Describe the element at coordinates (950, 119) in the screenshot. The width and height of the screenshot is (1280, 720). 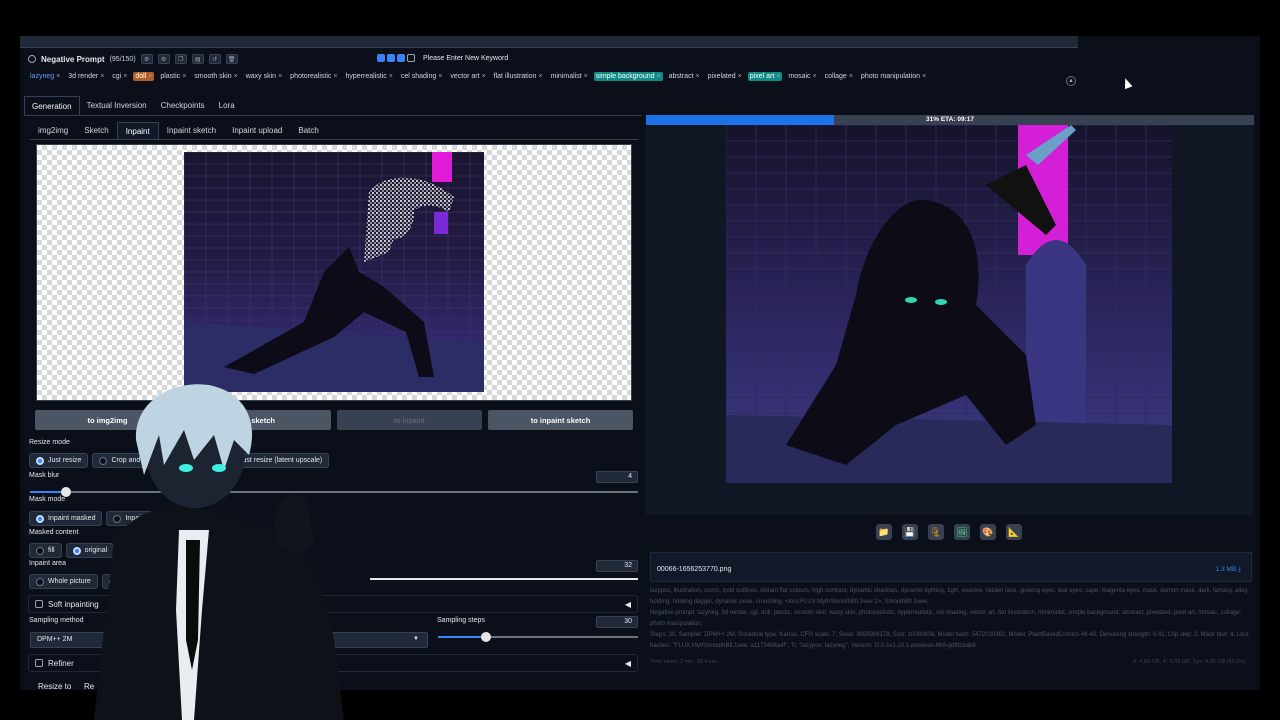
I see `progress-text: 31% ETA: 09:17` at that location.